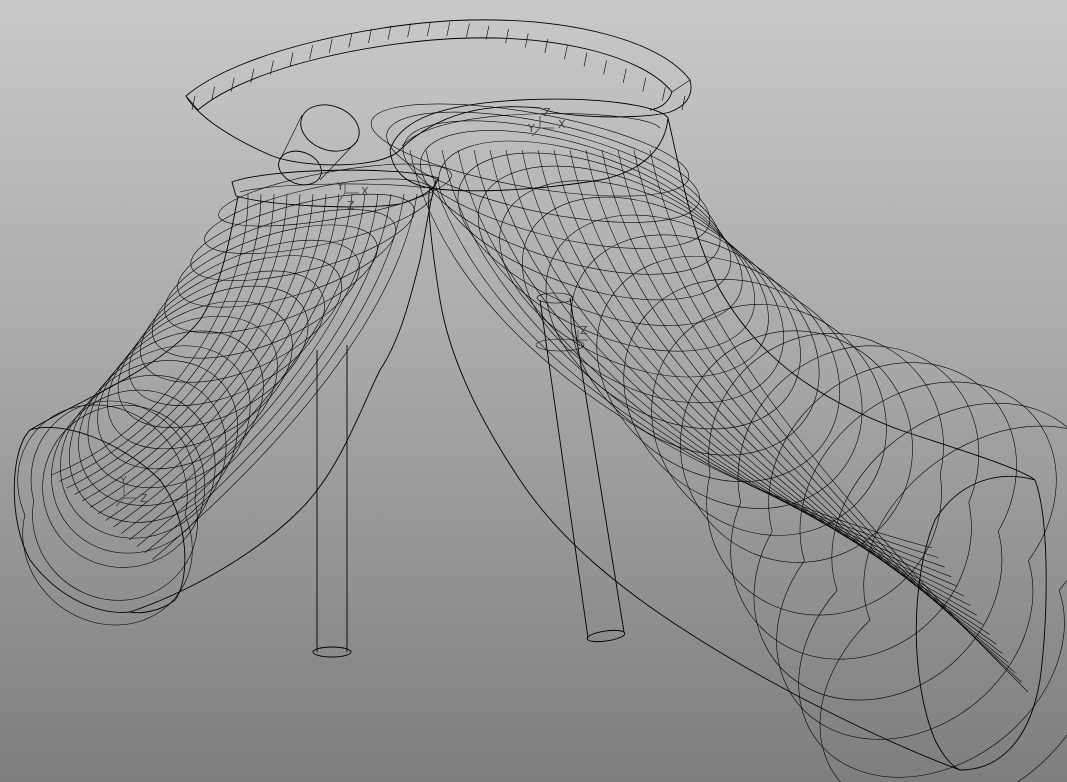 The width and height of the screenshot is (1067, 782). I want to click on triad-top-right: Z Y X, so click(546, 121).